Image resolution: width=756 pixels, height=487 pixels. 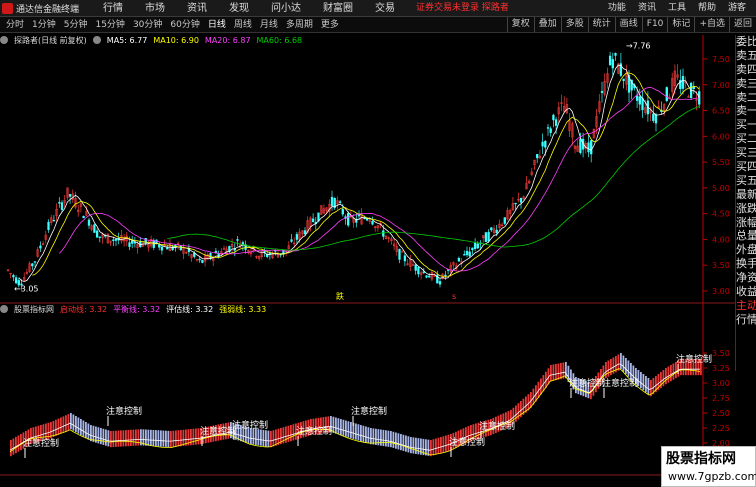 I want to click on period-5min: 5分钟, so click(x=76, y=25).